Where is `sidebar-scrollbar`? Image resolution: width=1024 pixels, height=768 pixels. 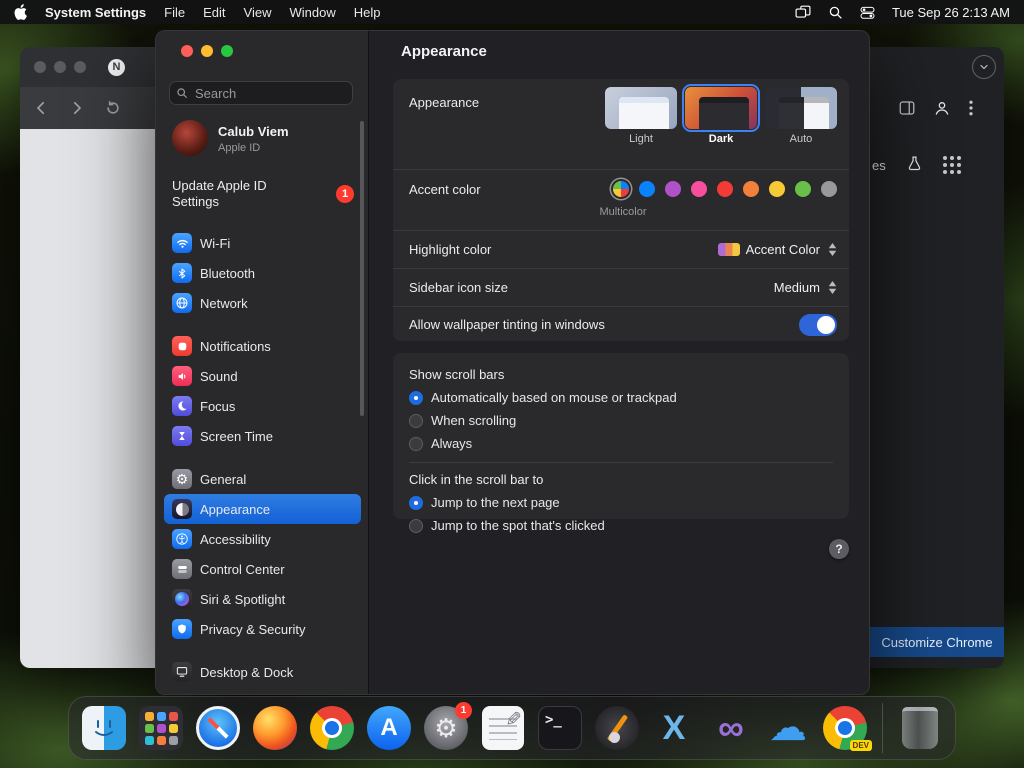 sidebar-scrollbar is located at coordinates (362, 268).